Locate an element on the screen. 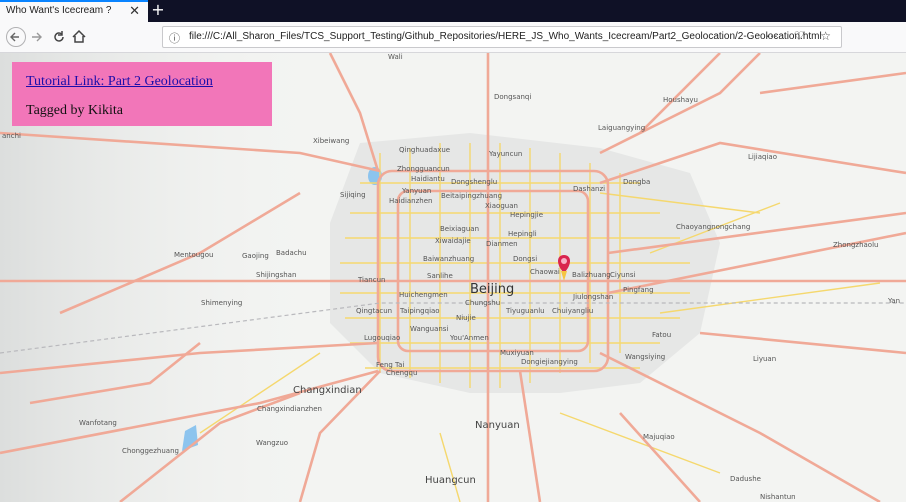 This screenshot has height=502, width=906. map-label: Xibeiwang is located at coordinates (331, 141).